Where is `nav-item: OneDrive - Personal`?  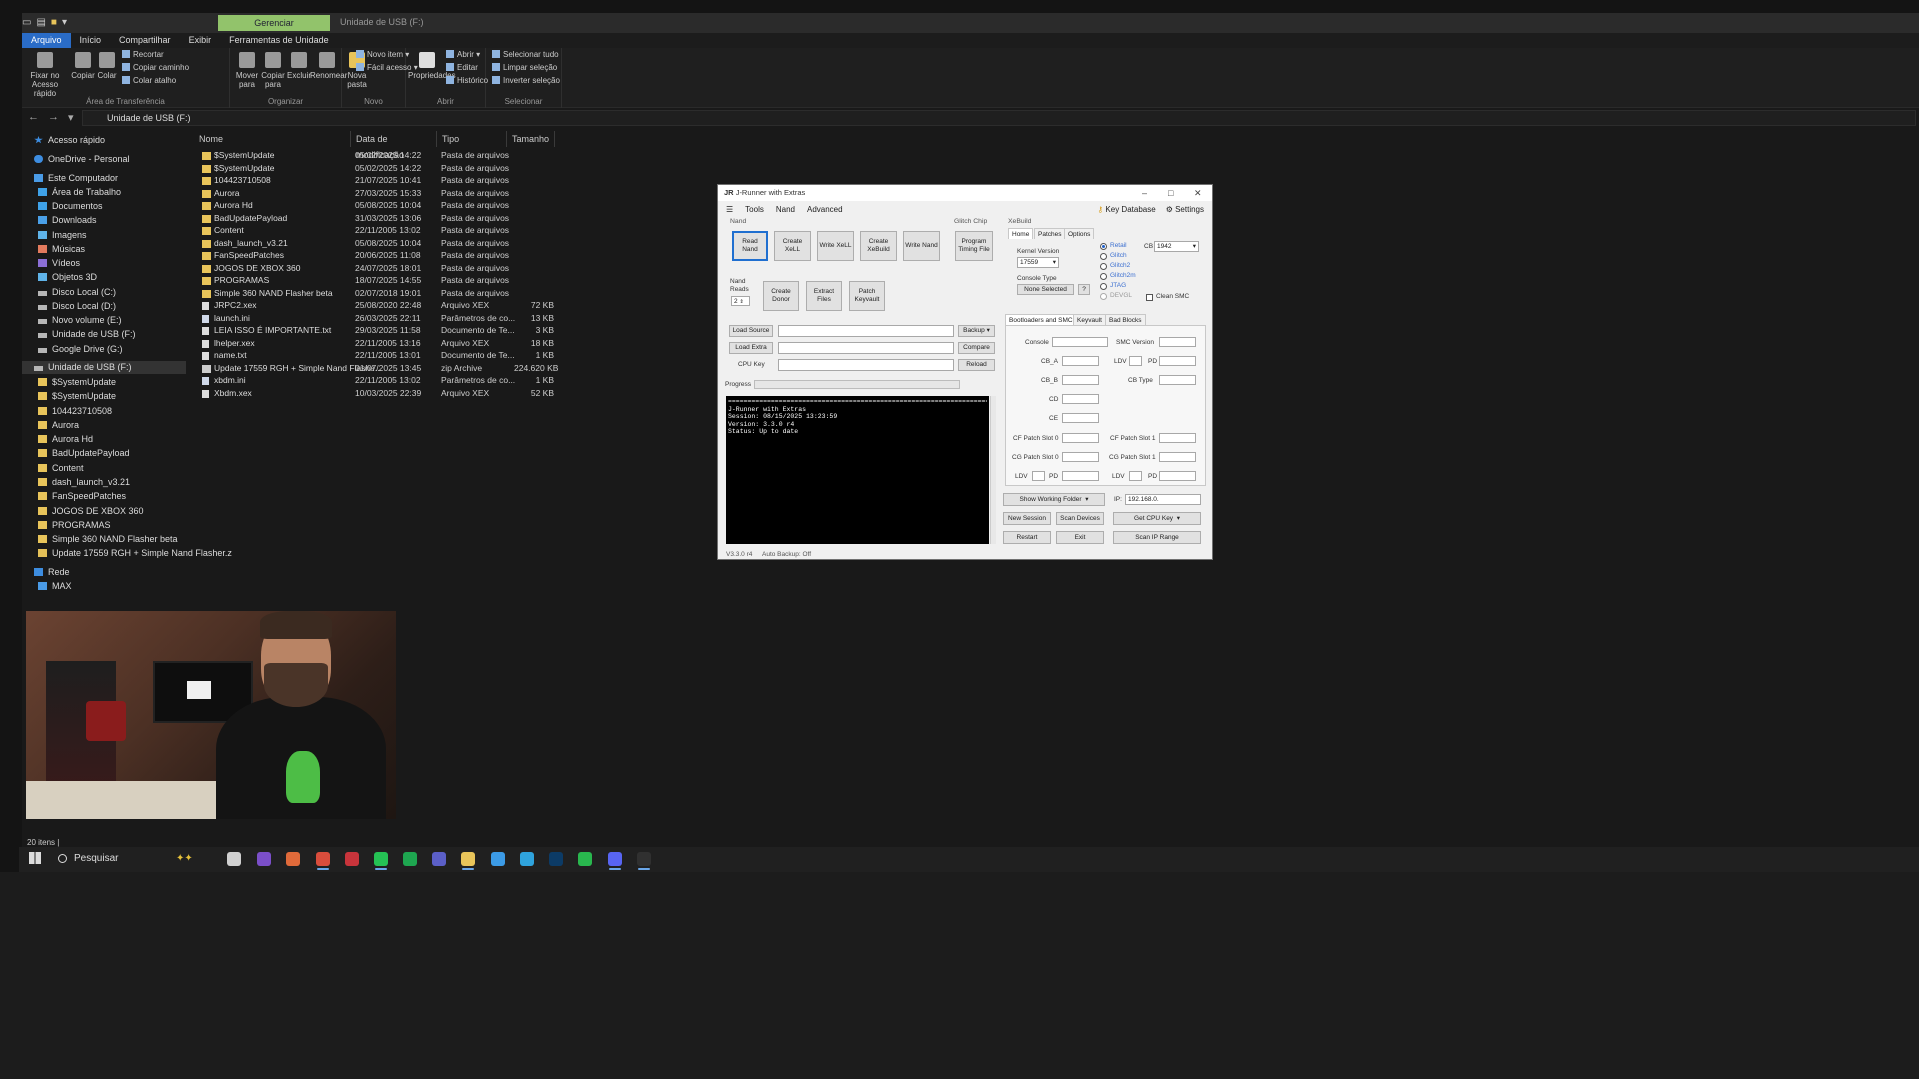
nav-item: OneDrive - Personal is located at coordinates (82, 159).